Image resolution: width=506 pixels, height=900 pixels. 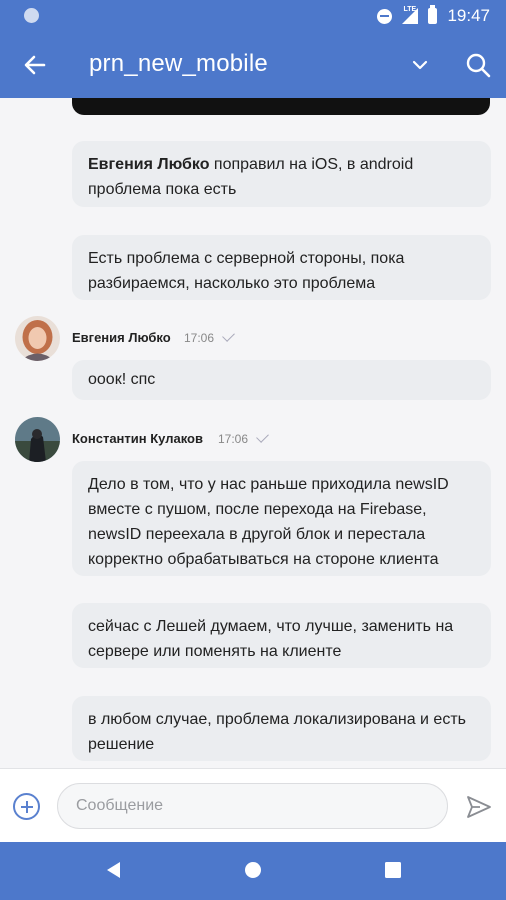 I want to click on sender-name: Константин Кулаков, so click(x=137, y=438).